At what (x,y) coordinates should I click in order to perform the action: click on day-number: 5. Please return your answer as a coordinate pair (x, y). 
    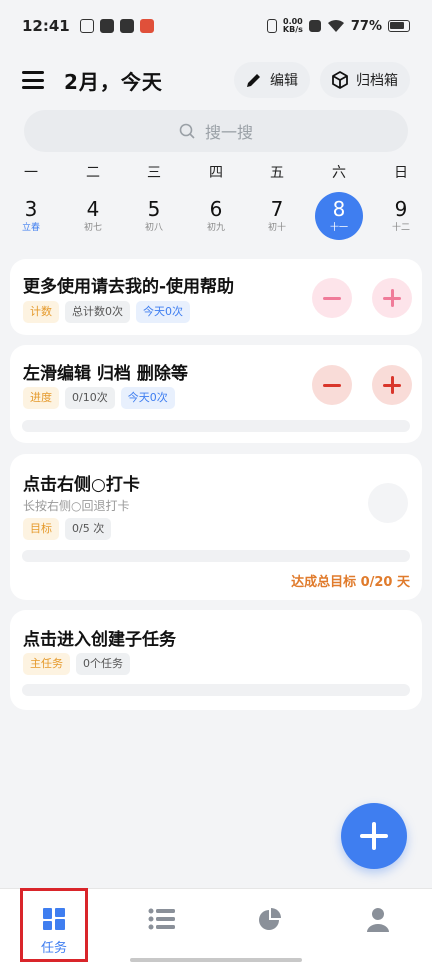
    Looking at the image, I should click on (154, 209).